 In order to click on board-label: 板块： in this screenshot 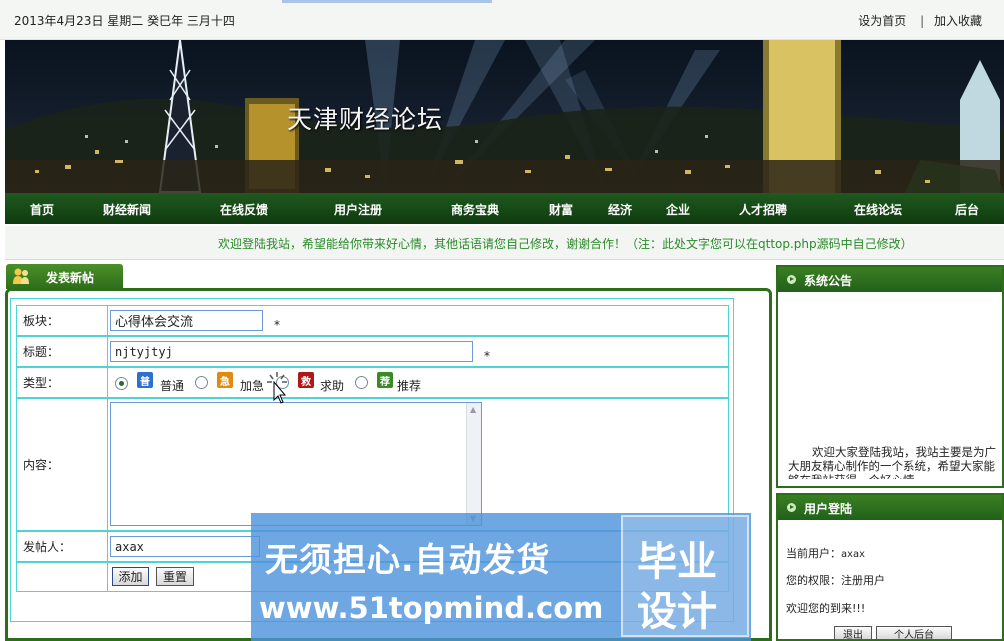, I will do `click(62, 320)`.